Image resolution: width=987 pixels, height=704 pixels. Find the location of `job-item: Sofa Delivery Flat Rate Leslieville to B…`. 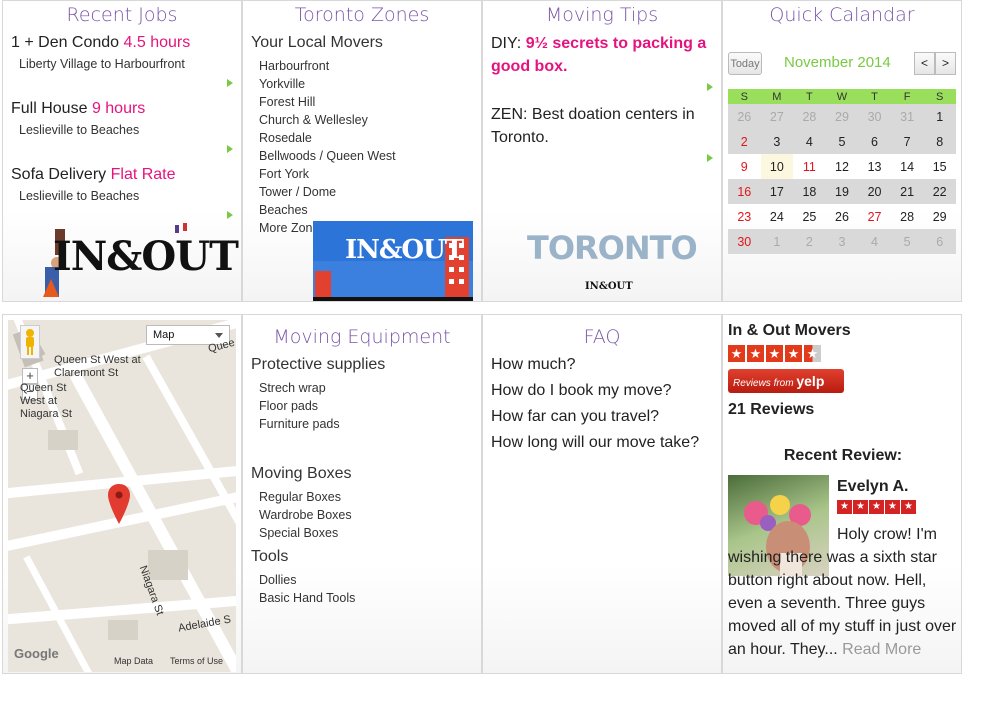

job-item: Sofa Delivery Flat Rate Leslieville to B… is located at coordinates (122, 184).